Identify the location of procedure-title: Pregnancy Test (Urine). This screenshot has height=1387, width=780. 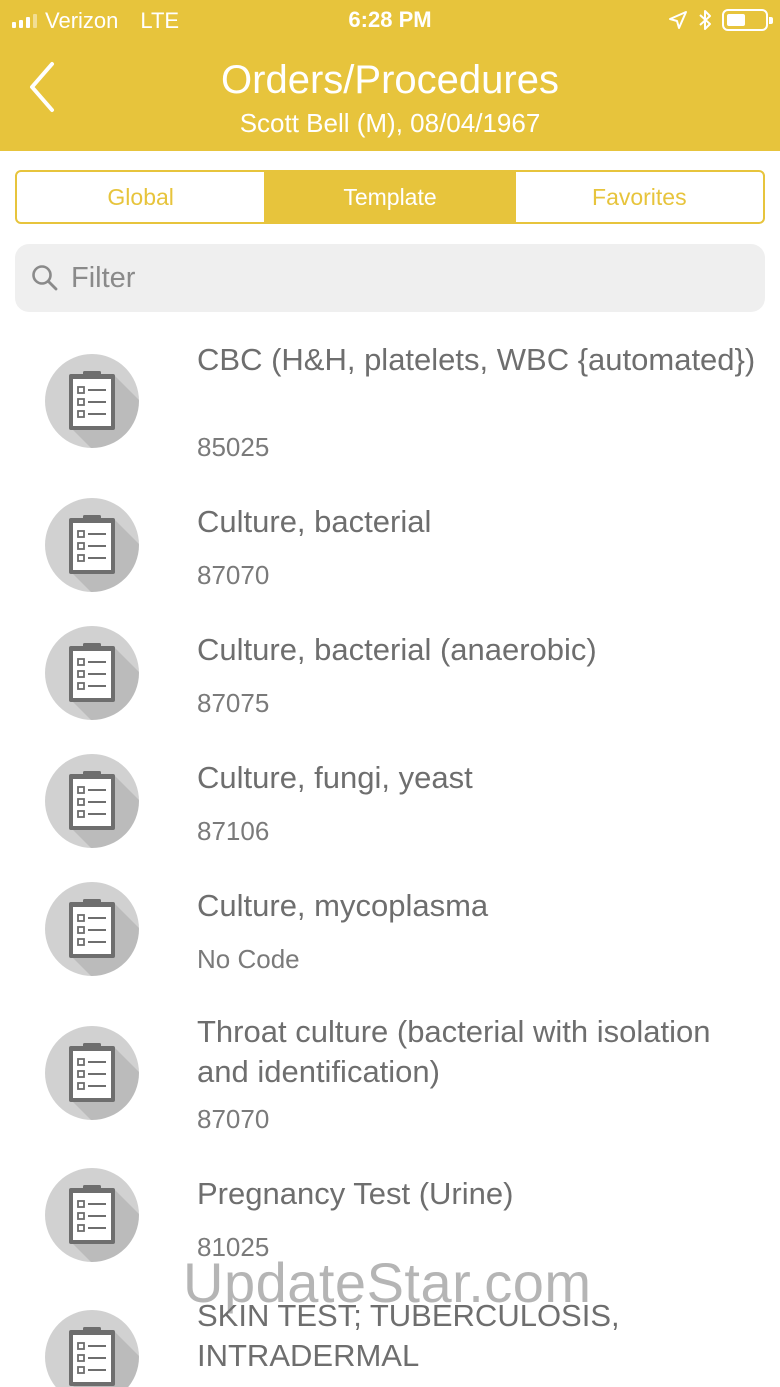
(355, 1193).